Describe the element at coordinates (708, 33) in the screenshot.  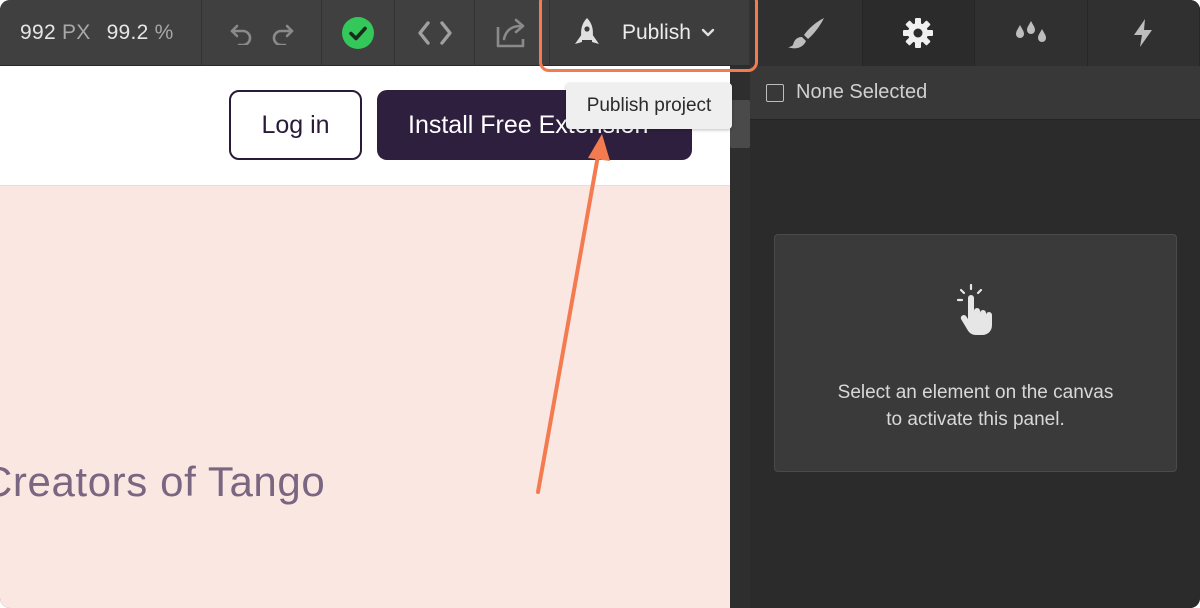
I see `chevron-down-icon` at that location.